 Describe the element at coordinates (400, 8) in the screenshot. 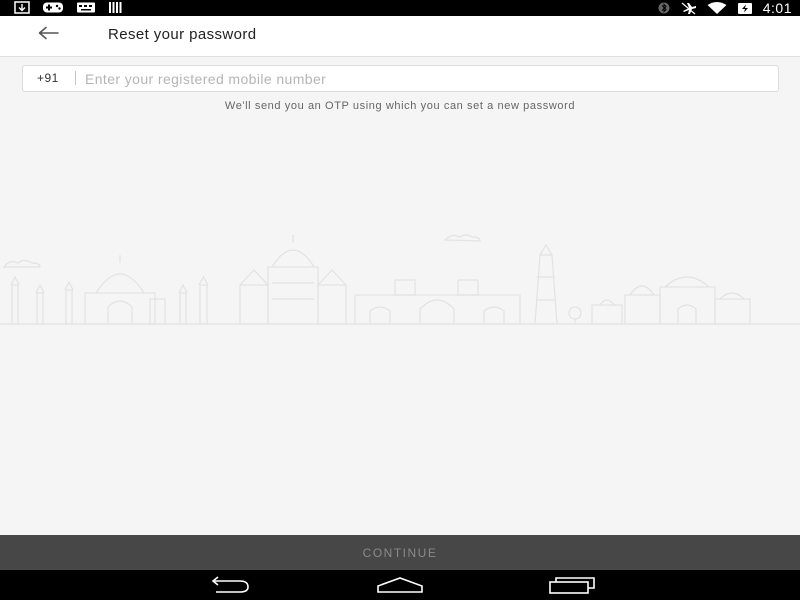

I see `status-bar: 4:01` at that location.